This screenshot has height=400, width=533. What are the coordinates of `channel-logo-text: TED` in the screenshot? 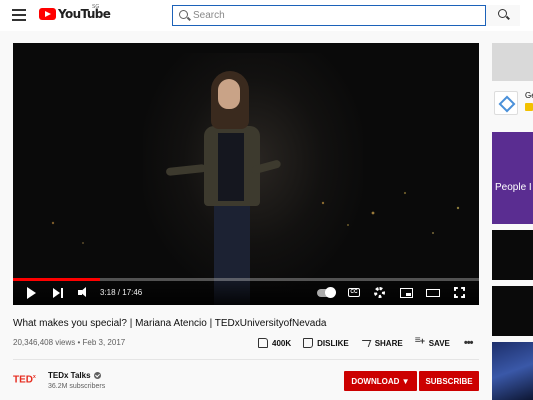 It's located at (23, 380).